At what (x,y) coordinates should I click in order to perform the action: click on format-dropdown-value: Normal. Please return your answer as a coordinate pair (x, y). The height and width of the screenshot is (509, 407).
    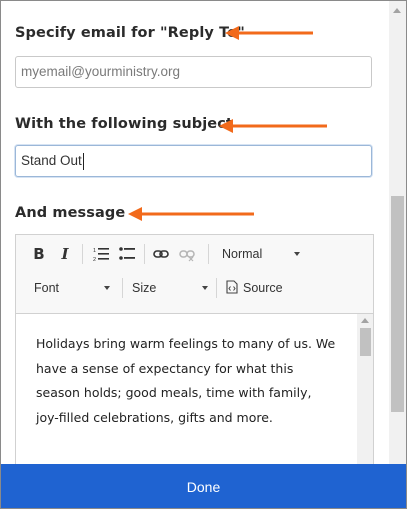
    Looking at the image, I should click on (242, 254).